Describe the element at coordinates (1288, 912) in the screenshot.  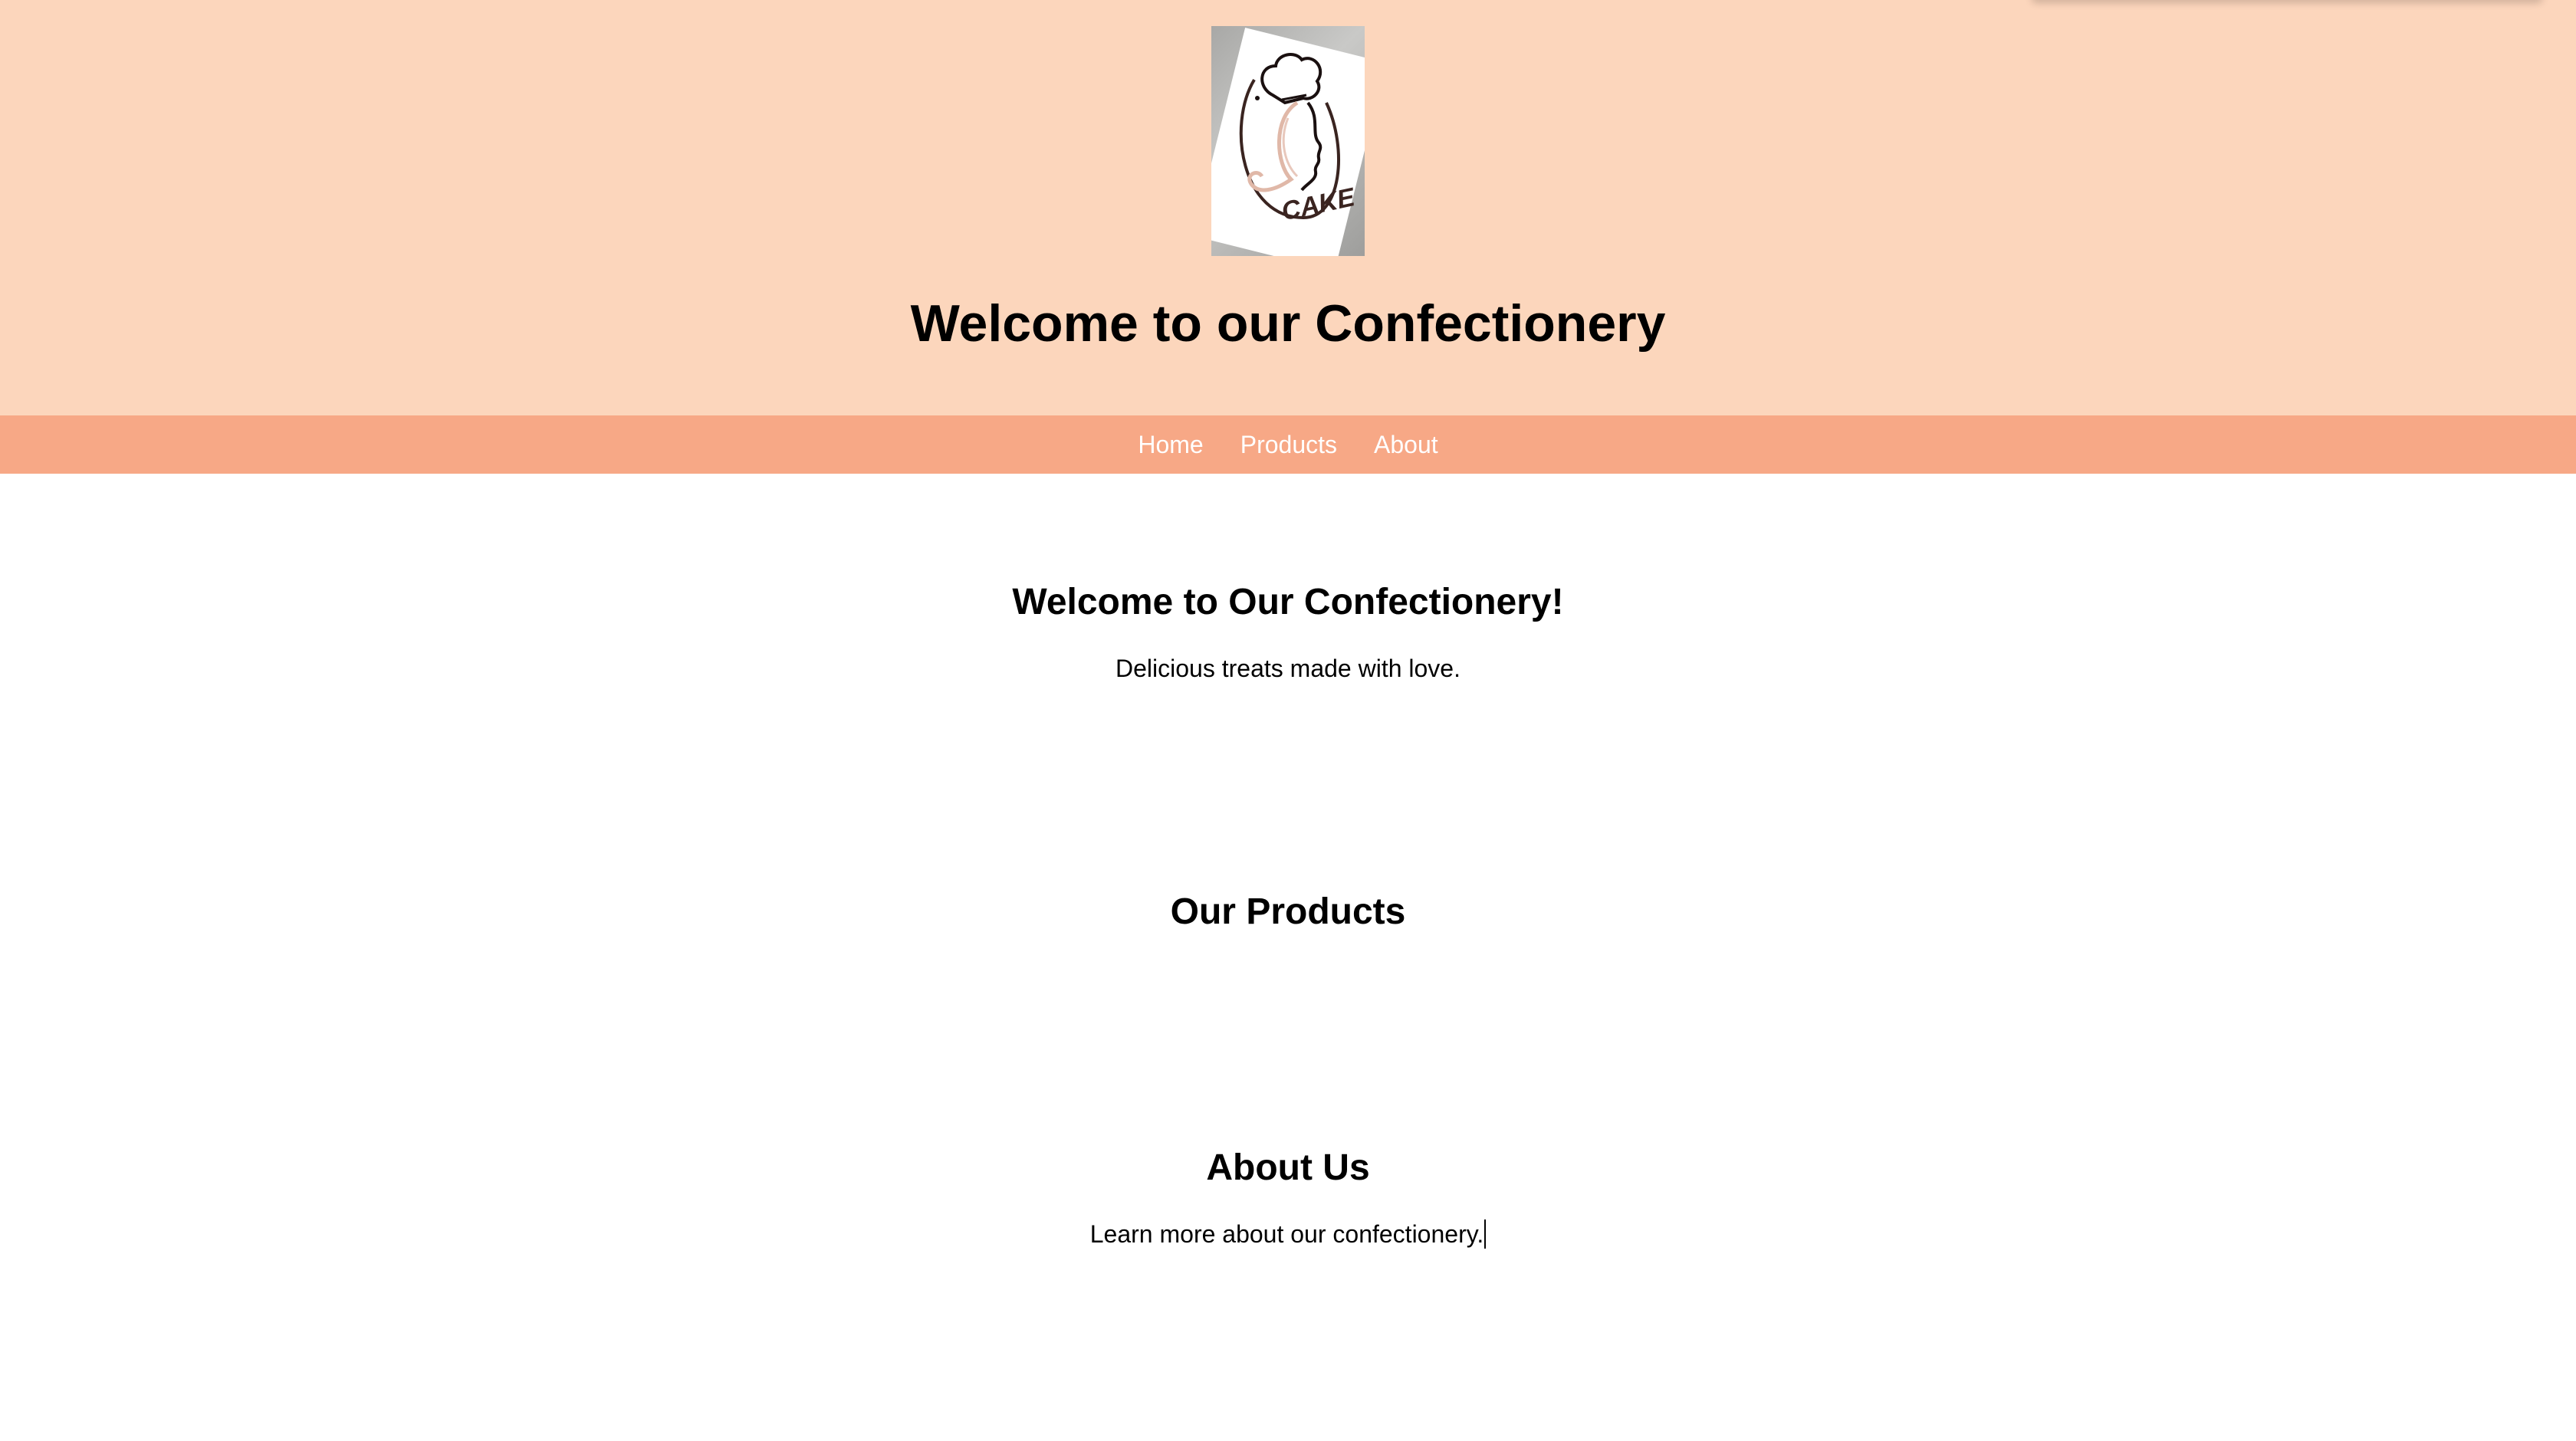
I see `products-heading: Our Products` at that location.